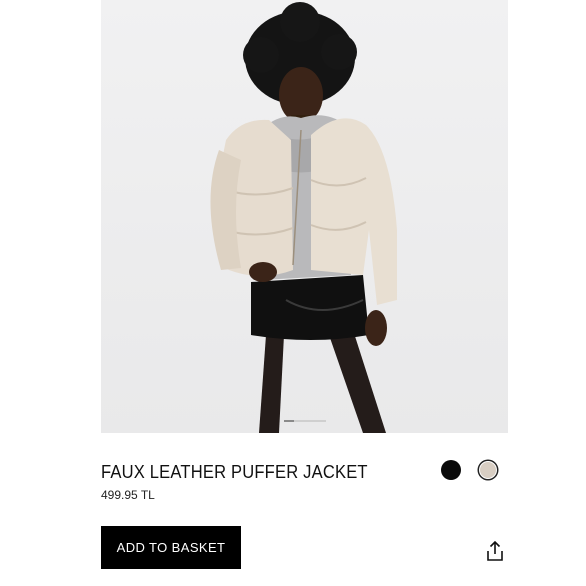 The width and height of the screenshot is (586, 586). I want to click on color-swatches, so click(469, 470).